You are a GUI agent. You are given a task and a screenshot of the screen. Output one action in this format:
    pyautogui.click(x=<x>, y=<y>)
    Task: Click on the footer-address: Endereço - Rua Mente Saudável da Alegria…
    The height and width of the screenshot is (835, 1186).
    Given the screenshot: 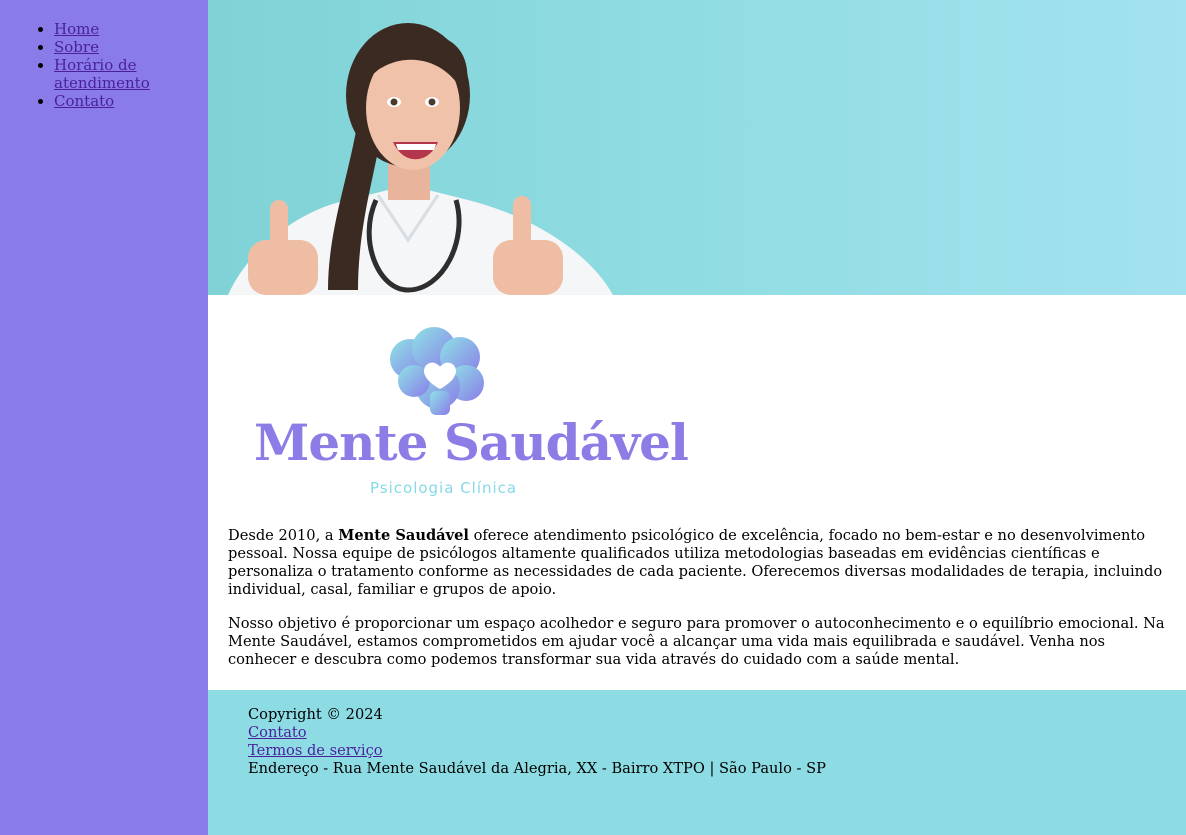 What is the action you would take?
    pyautogui.click(x=537, y=768)
    